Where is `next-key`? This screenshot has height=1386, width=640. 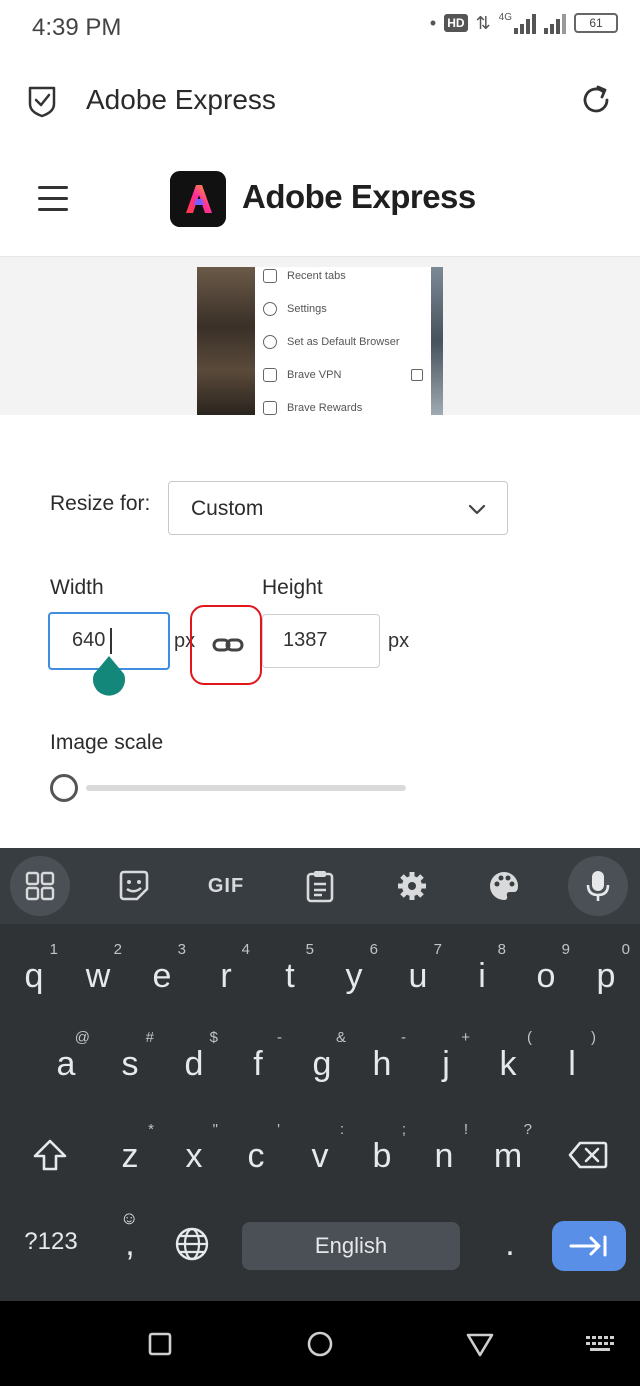
next-key is located at coordinates (589, 1246).